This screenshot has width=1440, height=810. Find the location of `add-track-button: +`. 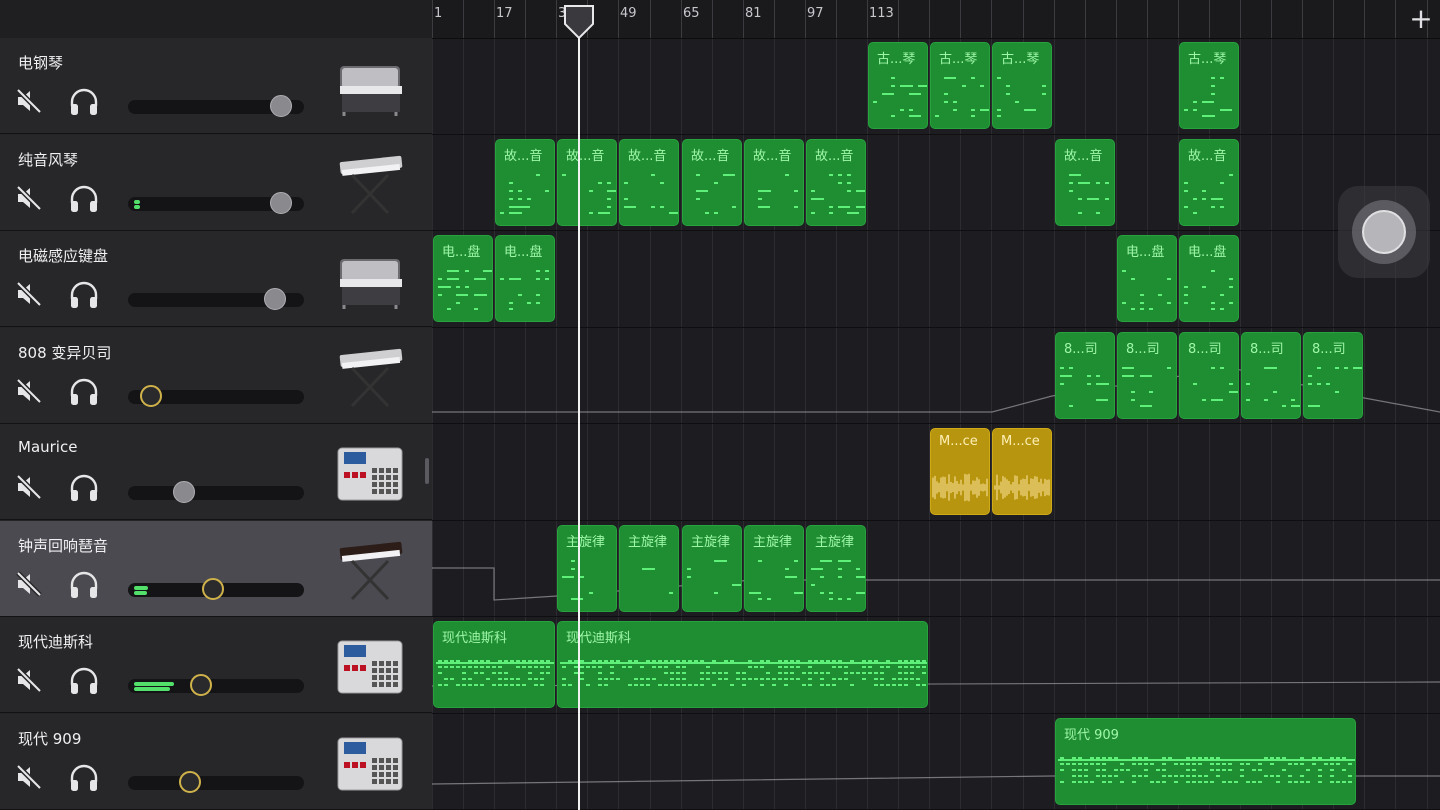

add-track-button: + is located at coordinates (1421, 19).